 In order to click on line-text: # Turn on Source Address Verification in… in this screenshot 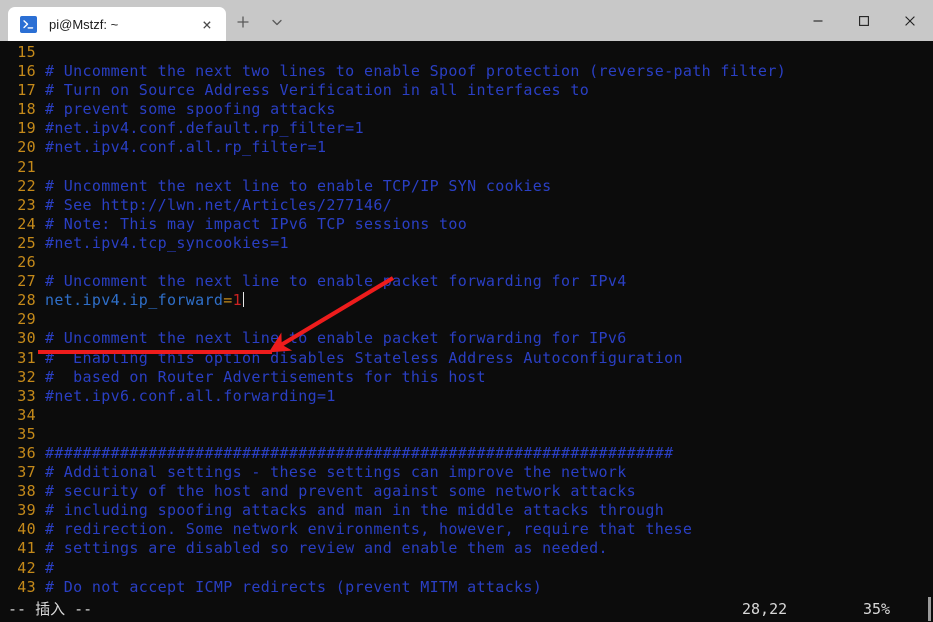, I will do `click(317, 90)`.